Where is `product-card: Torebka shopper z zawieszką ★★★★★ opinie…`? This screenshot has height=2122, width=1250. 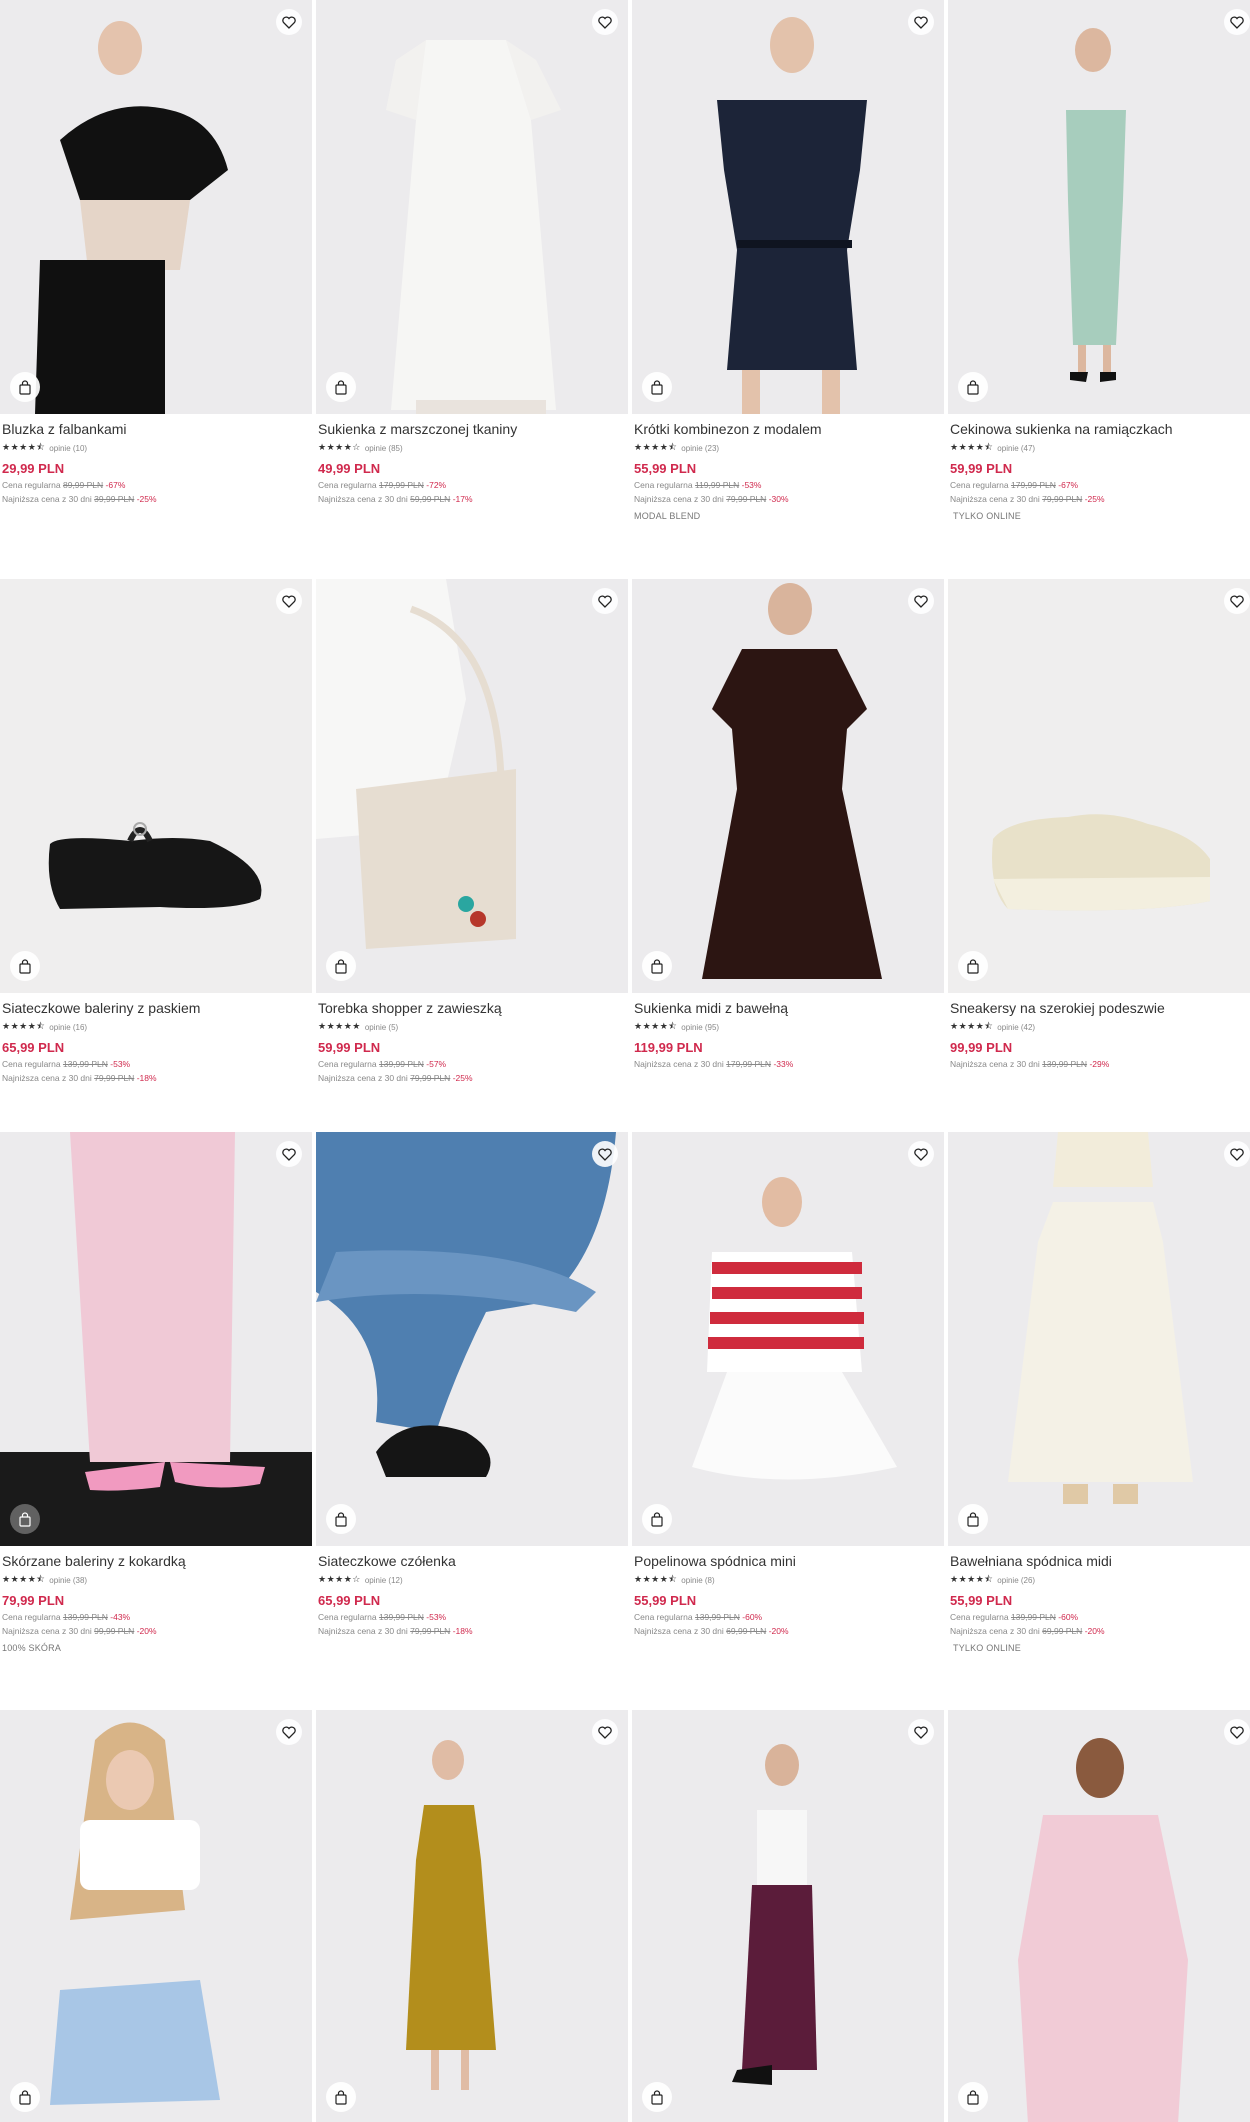
product-card: Torebka shopper z zawieszką ★★★★★ opinie… is located at coordinates (472, 831).